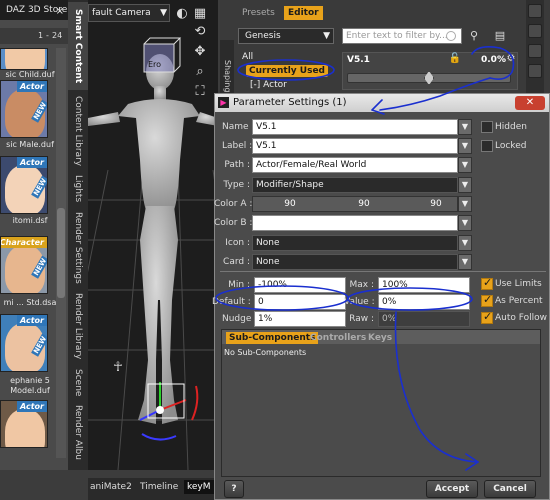 This screenshot has width=550, height=500. I want to click on label-dropdown: ▼, so click(465, 146).